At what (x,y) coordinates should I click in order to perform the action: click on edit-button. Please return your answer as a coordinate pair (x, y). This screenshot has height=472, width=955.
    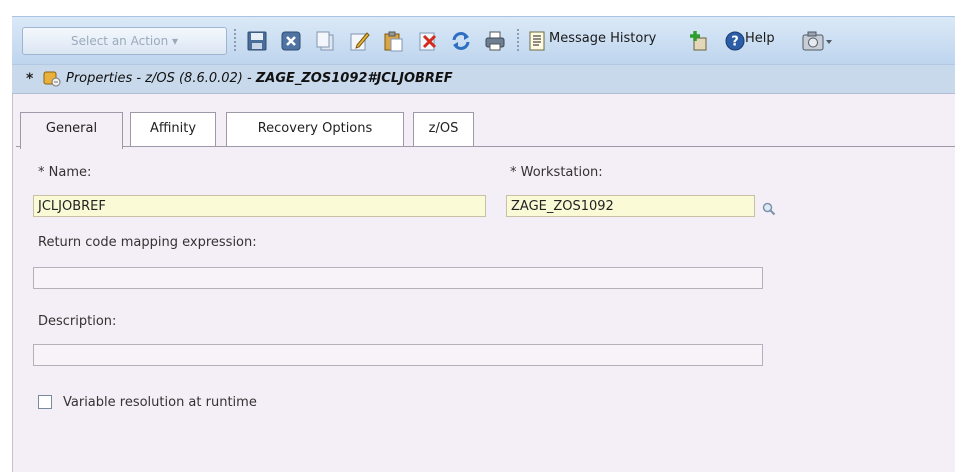
    Looking at the image, I should click on (359, 41).